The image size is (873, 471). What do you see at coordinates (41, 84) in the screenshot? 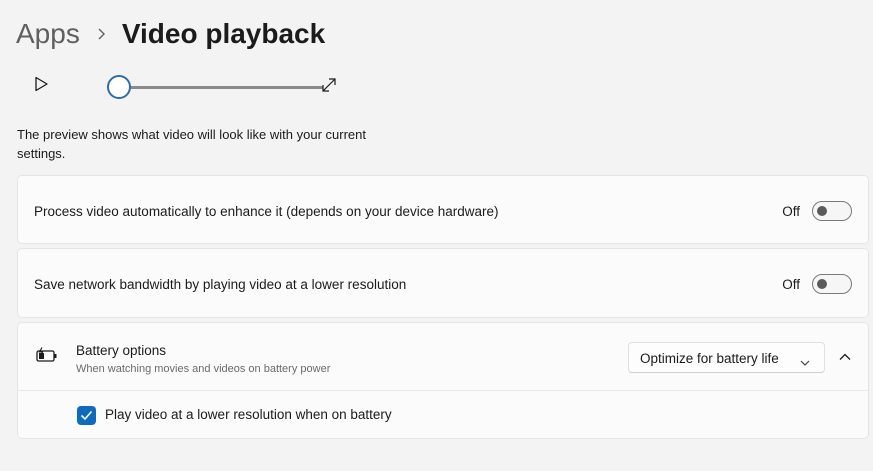
I see `play-icon` at bounding box center [41, 84].